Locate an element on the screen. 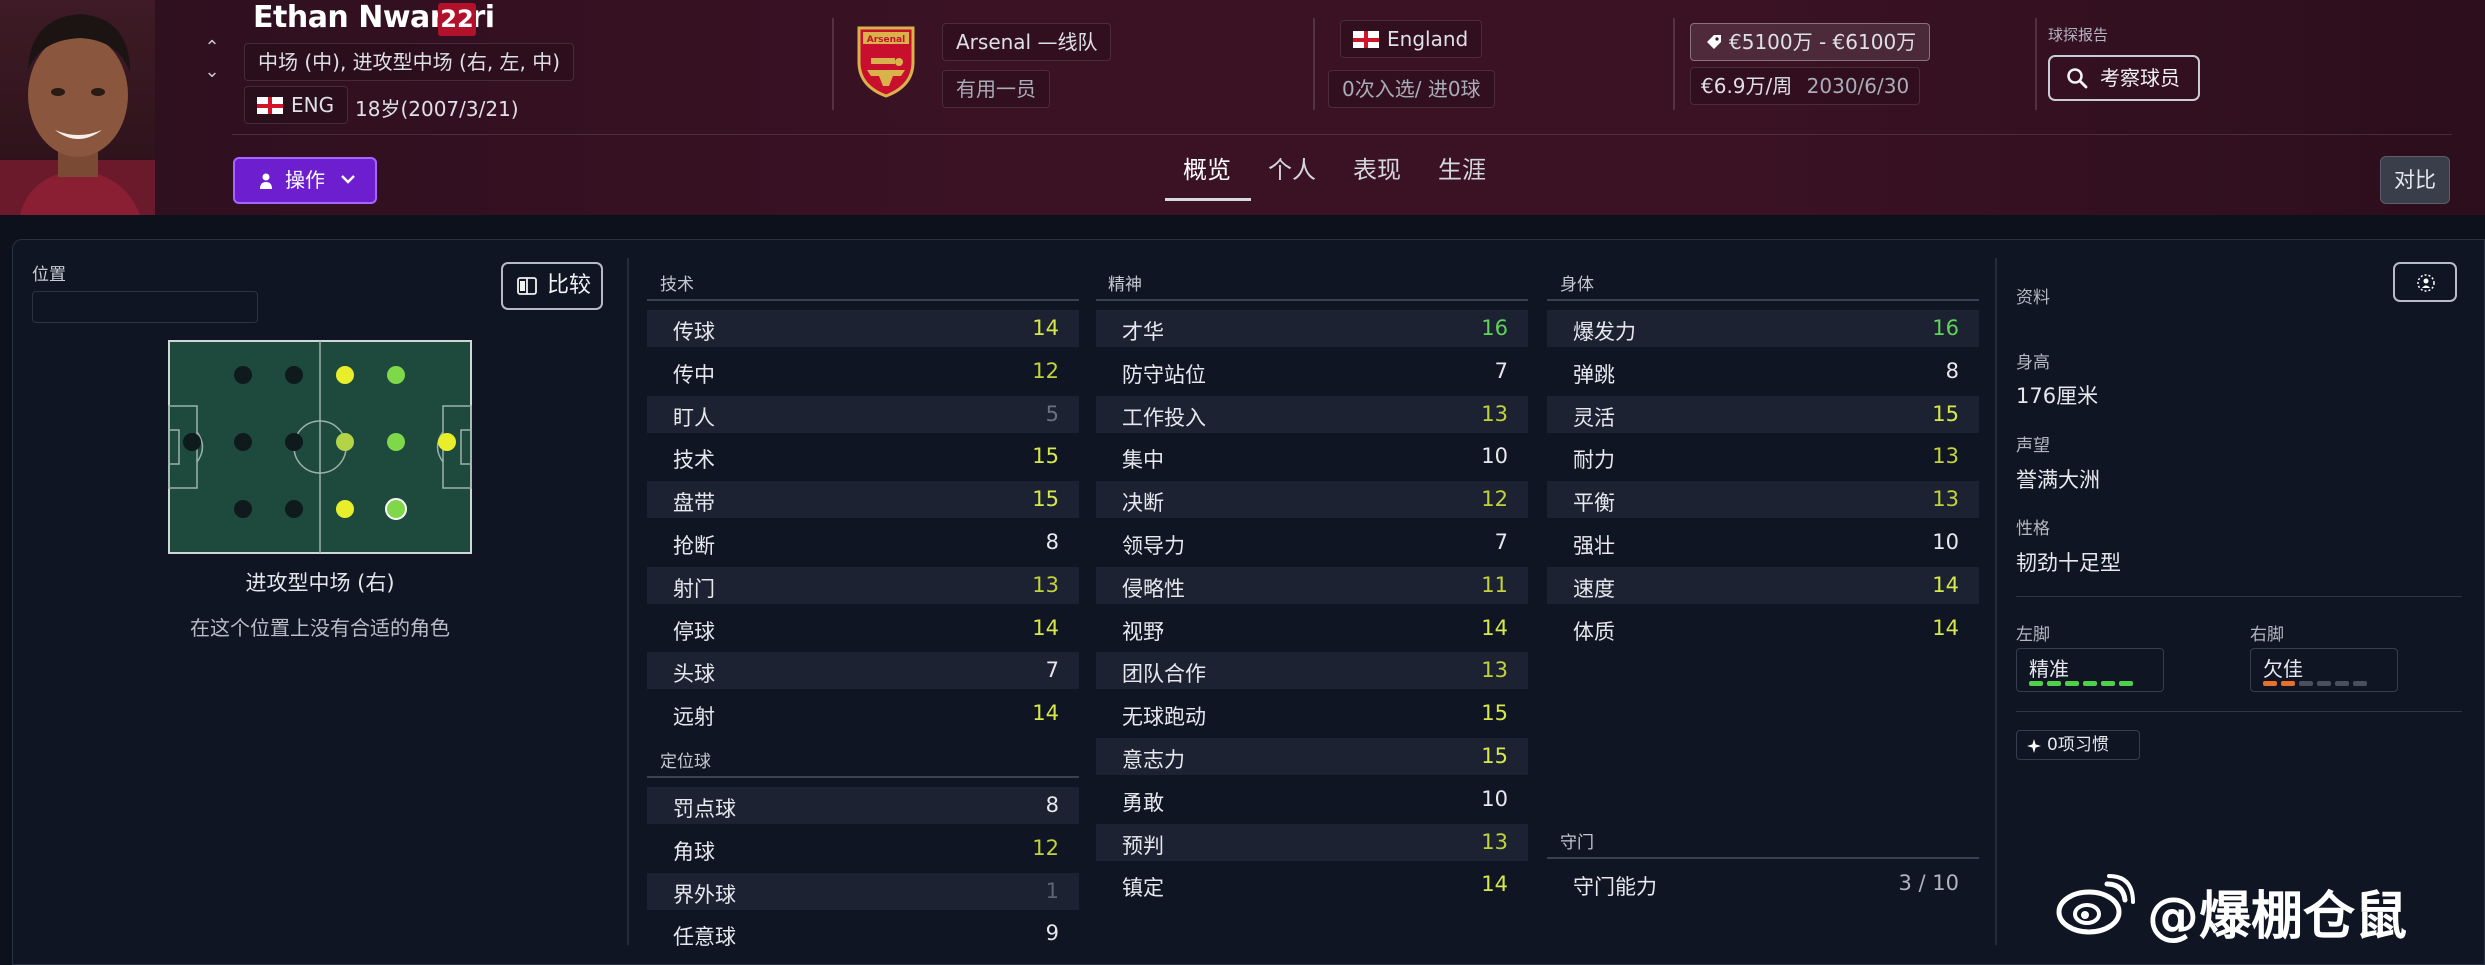  attribute-row: 才华 16 is located at coordinates (1312, 328).